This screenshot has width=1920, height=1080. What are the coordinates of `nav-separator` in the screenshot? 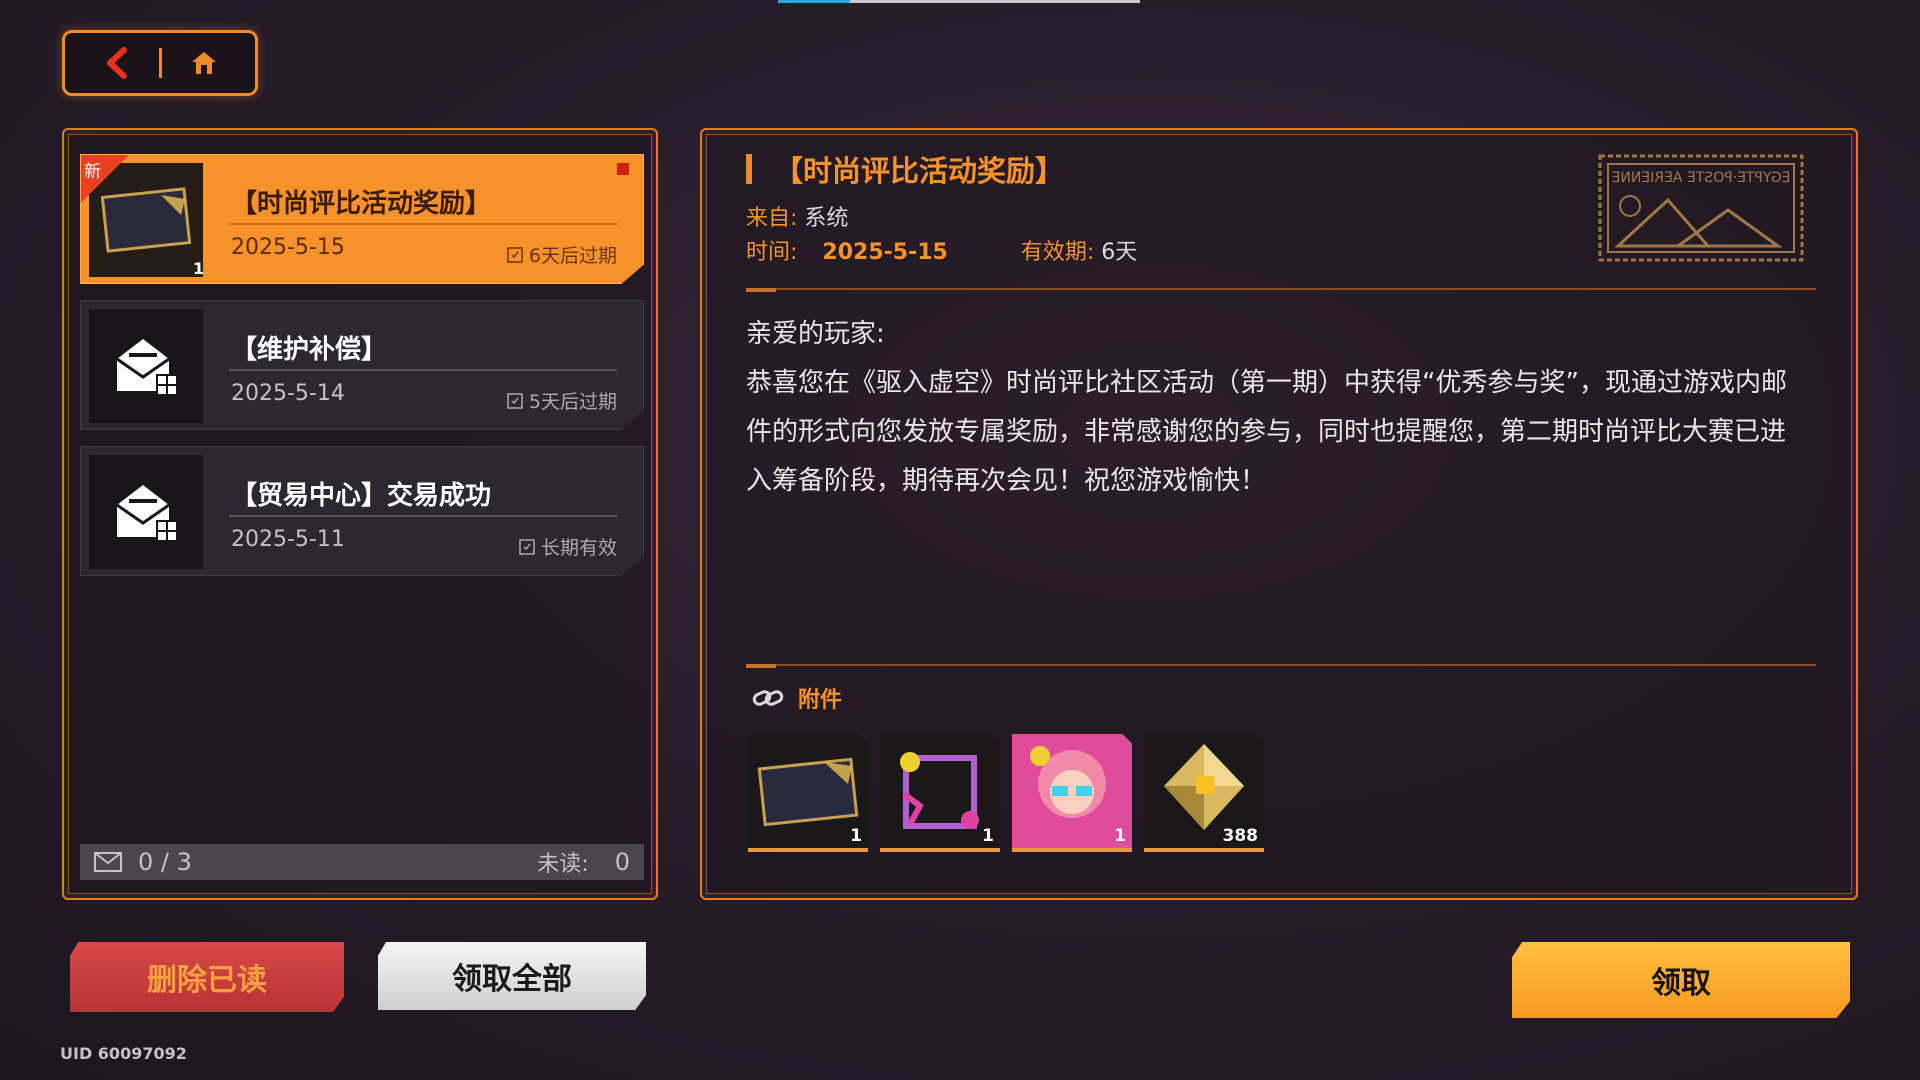 It's located at (160, 63).